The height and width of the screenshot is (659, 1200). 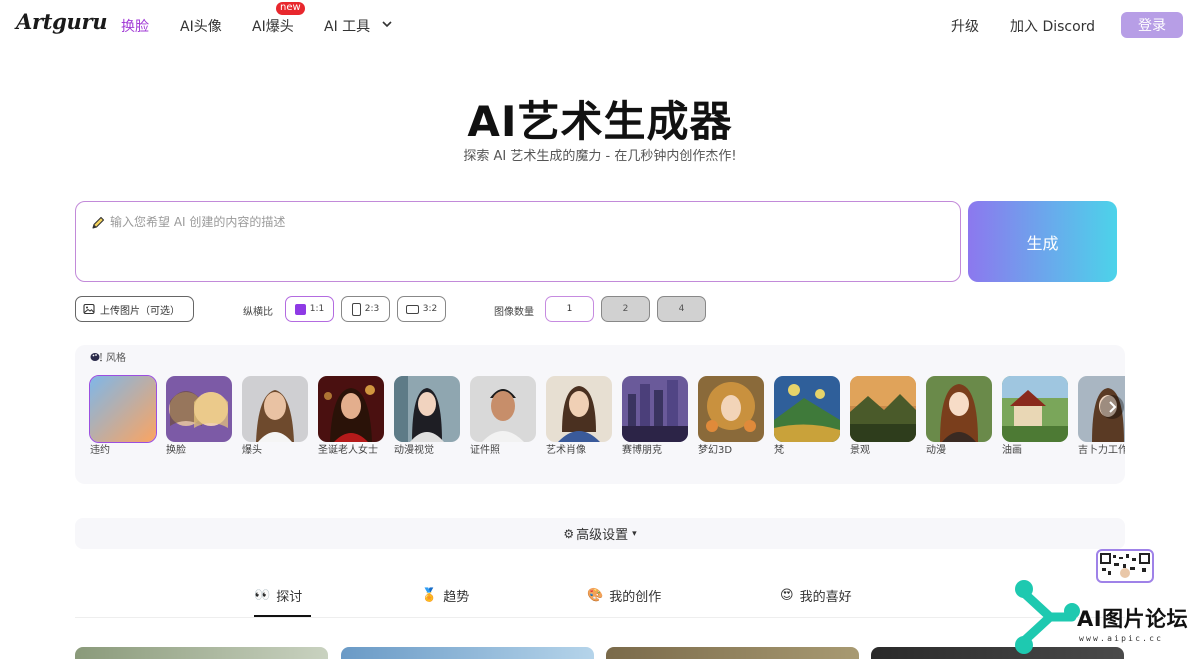 What do you see at coordinates (569, 533) in the screenshot?
I see `gear-icon: ⚙` at bounding box center [569, 533].